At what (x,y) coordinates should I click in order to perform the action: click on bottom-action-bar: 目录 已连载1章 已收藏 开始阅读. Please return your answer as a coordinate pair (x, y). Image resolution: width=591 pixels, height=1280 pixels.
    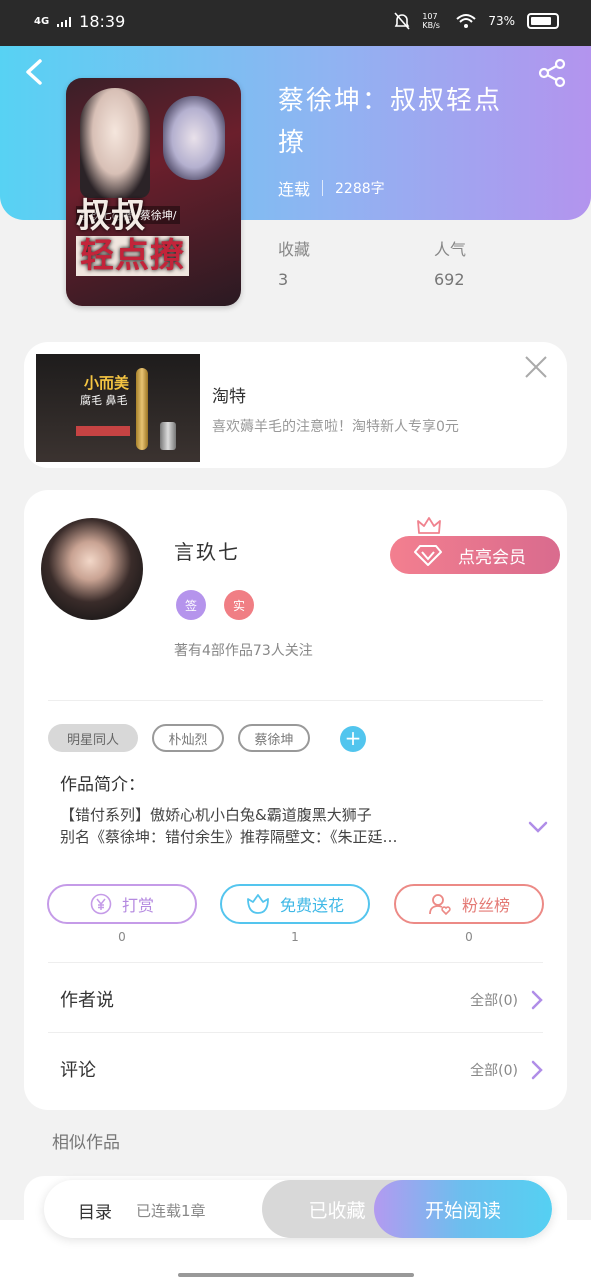
    Looking at the image, I should click on (298, 1209).